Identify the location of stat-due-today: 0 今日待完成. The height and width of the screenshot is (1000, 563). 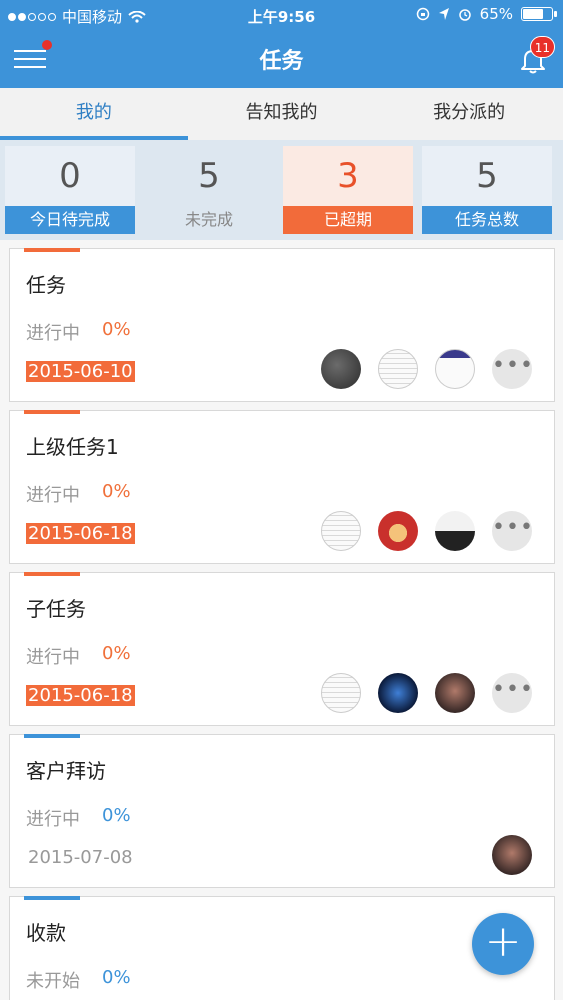
(70, 190).